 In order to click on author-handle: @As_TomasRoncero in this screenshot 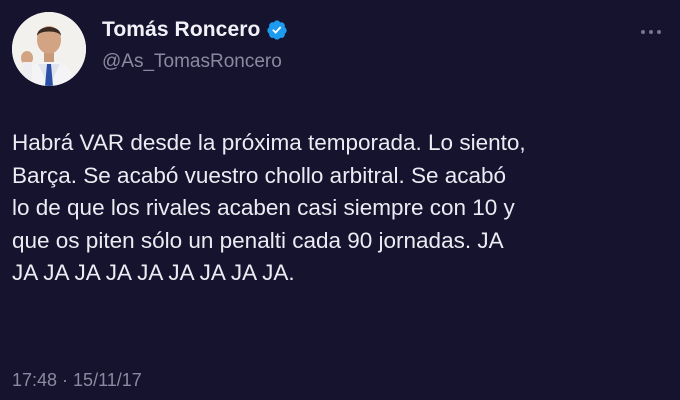, I will do `click(192, 62)`.